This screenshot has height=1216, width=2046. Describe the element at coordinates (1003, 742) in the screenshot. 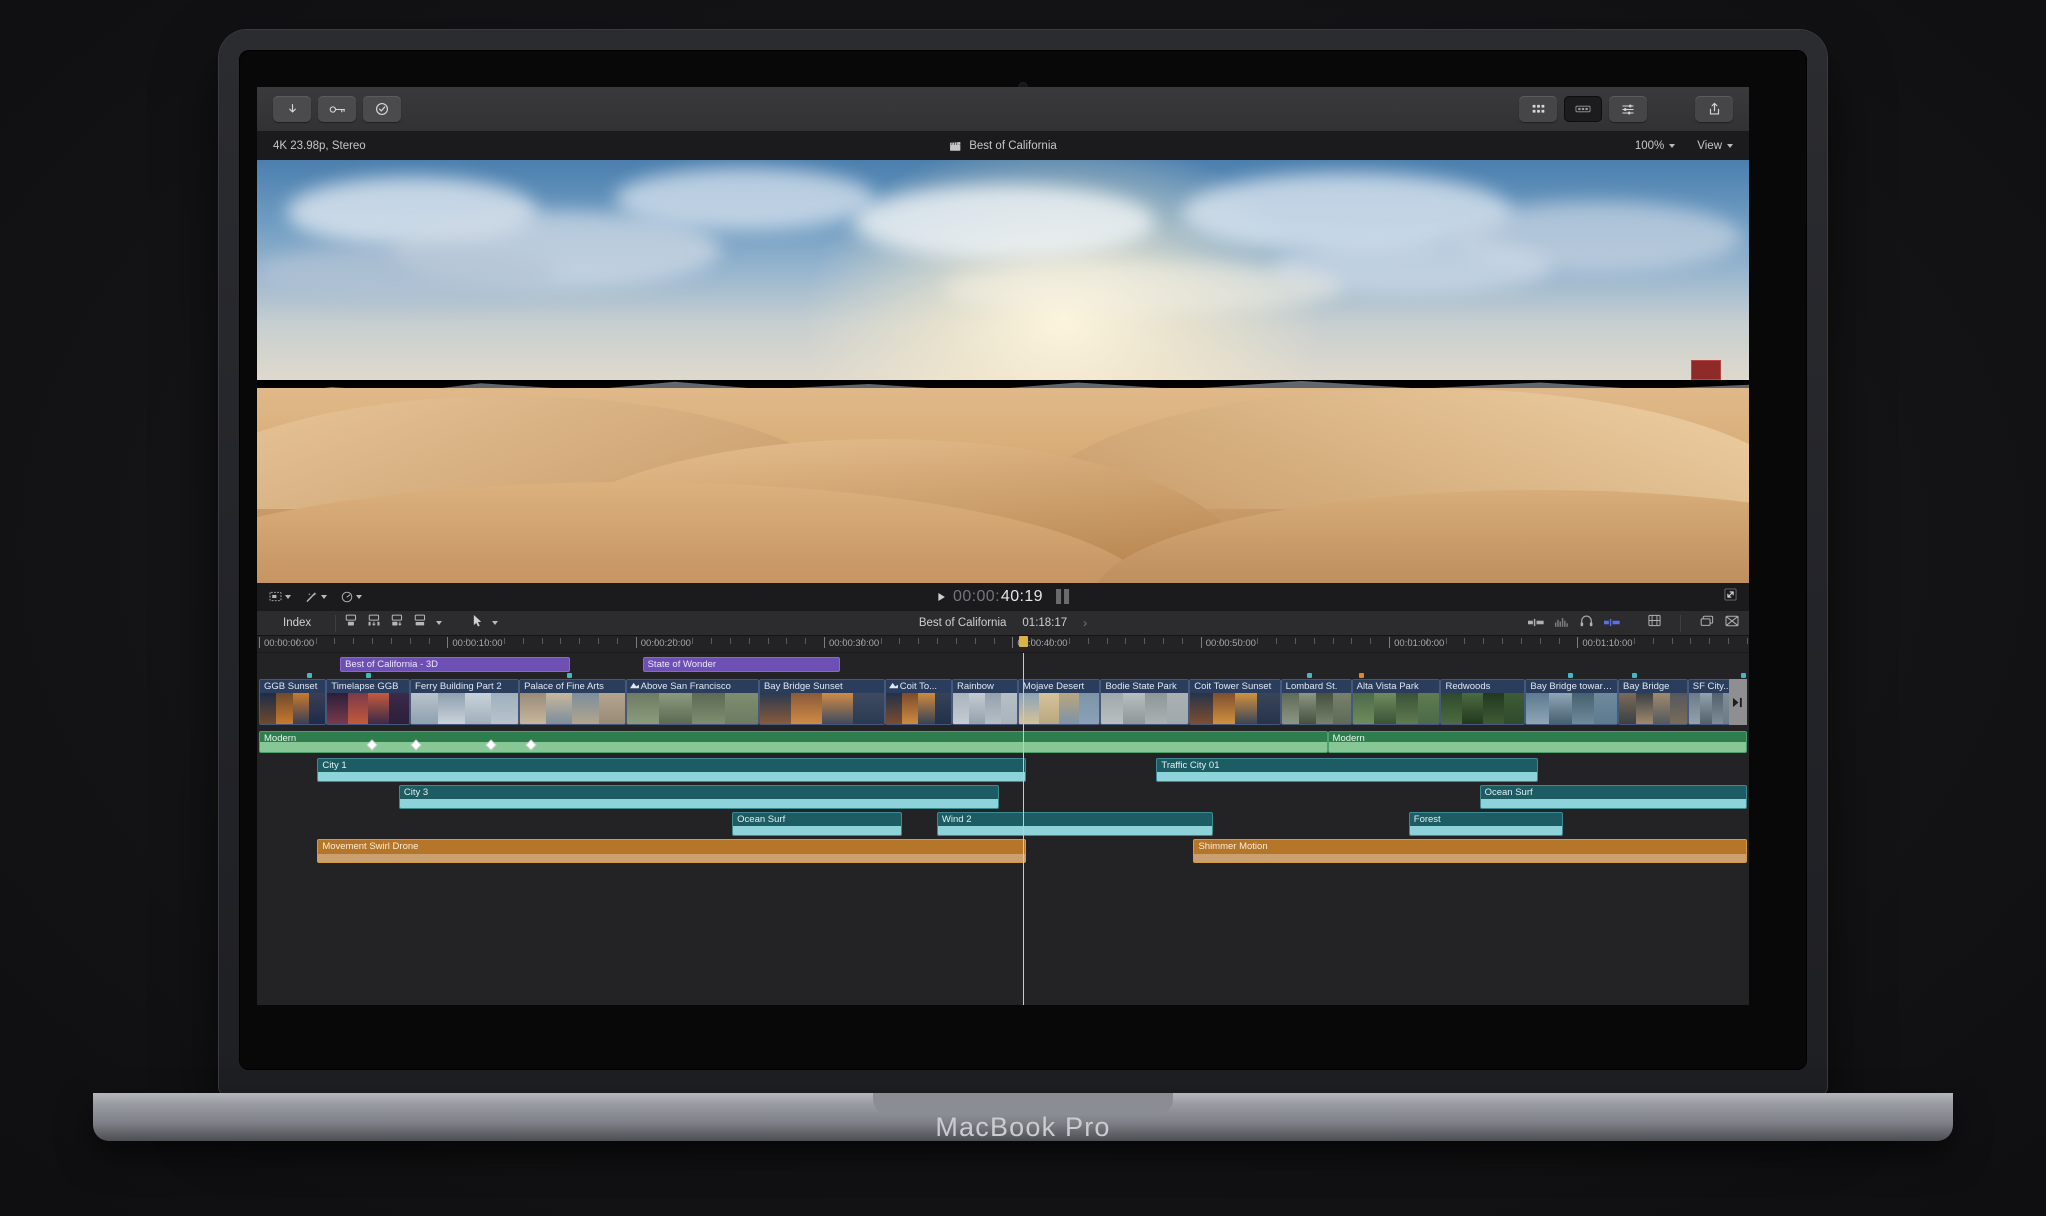

I see `music-lane: Modern Modern` at that location.